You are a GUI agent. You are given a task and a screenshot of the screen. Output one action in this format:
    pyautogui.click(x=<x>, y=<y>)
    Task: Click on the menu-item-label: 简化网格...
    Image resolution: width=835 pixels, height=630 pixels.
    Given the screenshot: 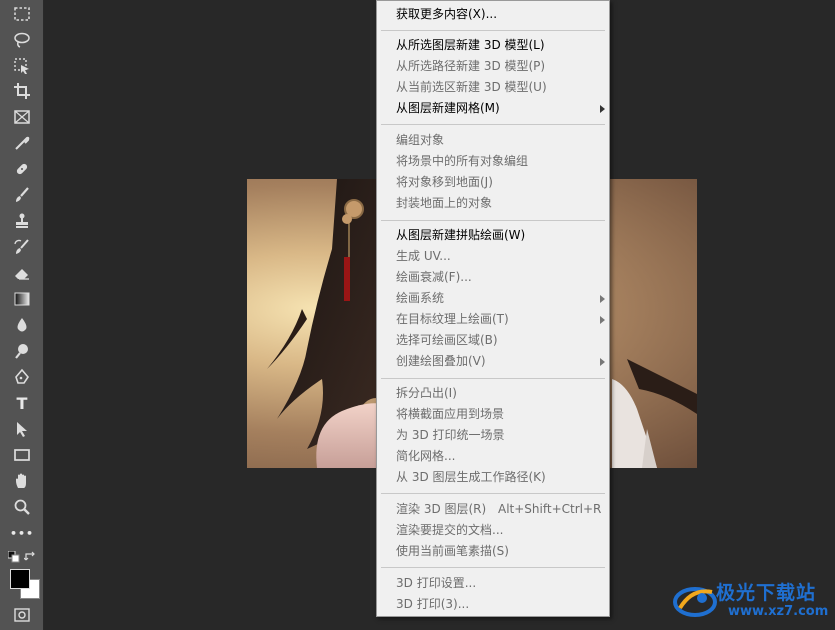 What is the action you would take?
    pyautogui.click(x=426, y=456)
    